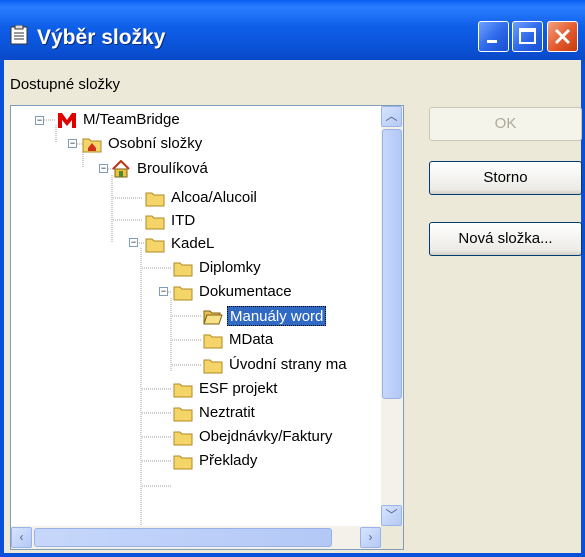 Image resolution: width=585 pixels, height=557 pixels. What do you see at coordinates (238, 388) in the screenshot?
I see `tree-item-label: ESF projekt` at bounding box center [238, 388].